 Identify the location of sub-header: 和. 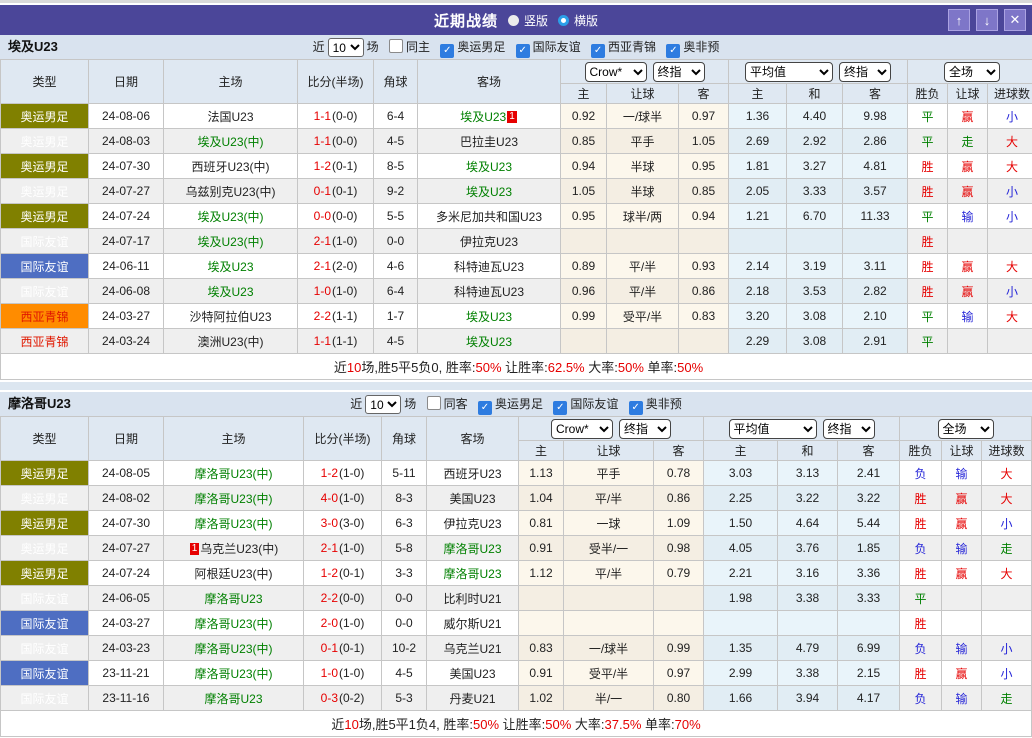
(815, 93).